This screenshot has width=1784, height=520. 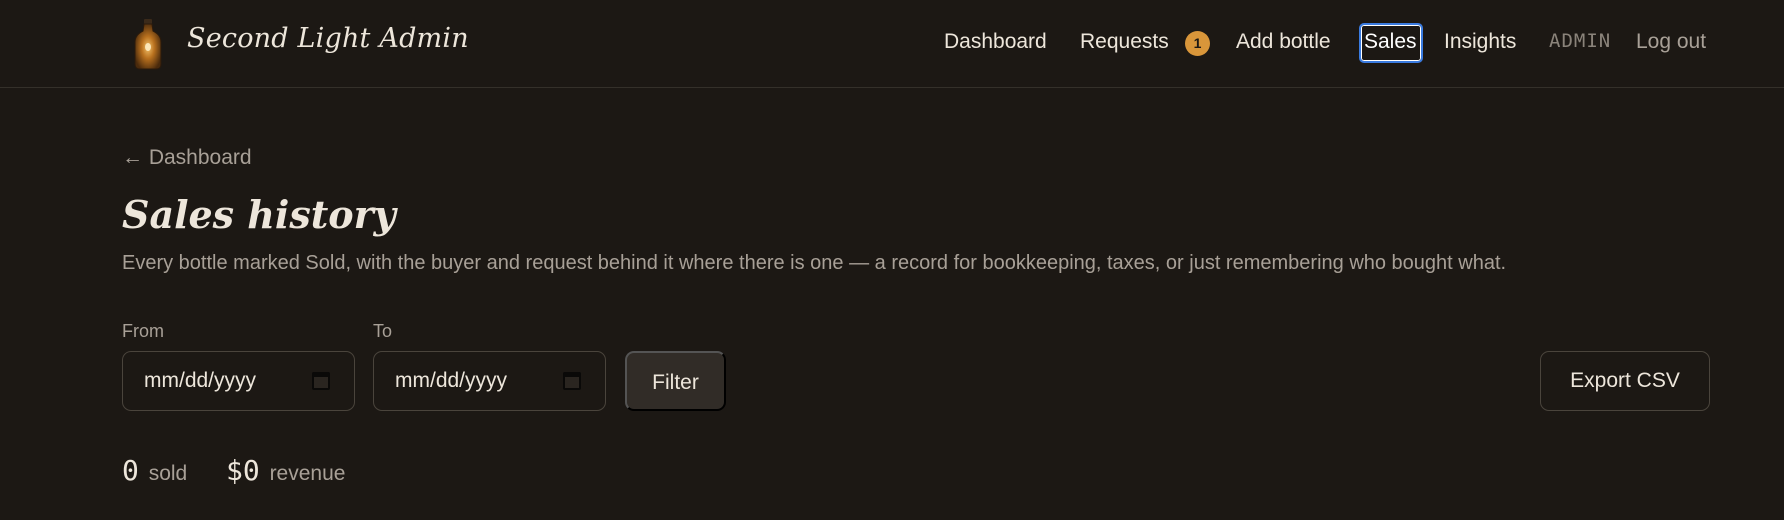 I want to click on from-date-input: mm/dd/yyyy, so click(x=238, y=381).